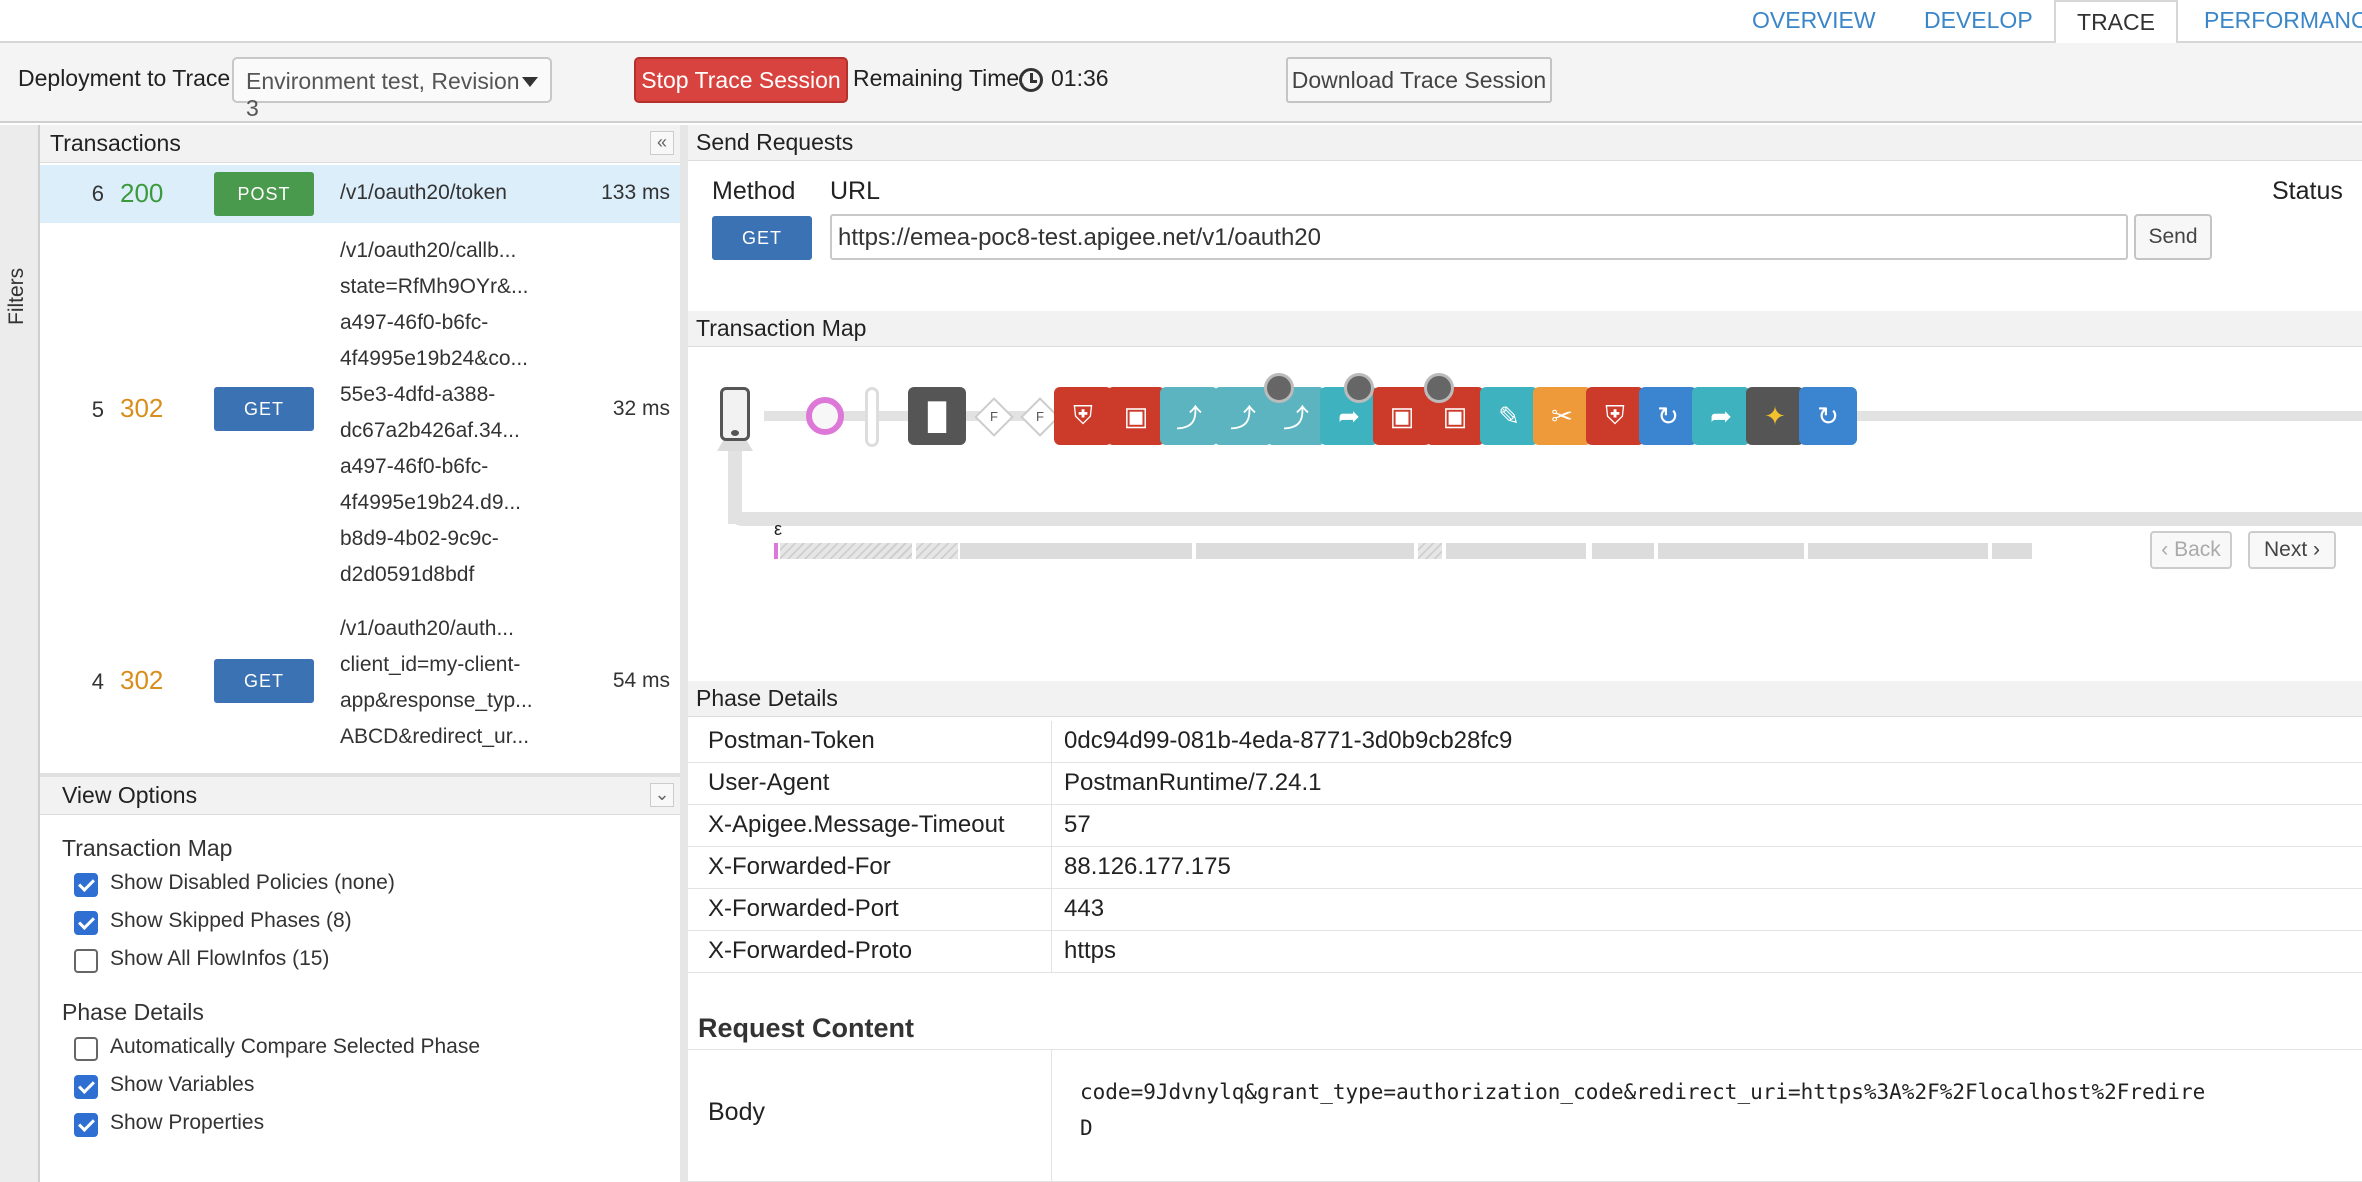 Image resolution: width=2362 pixels, height=1182 pixels. Describe the element at coordinates (1090, 950) in the screenshot. I see `header-value: https` at that location.